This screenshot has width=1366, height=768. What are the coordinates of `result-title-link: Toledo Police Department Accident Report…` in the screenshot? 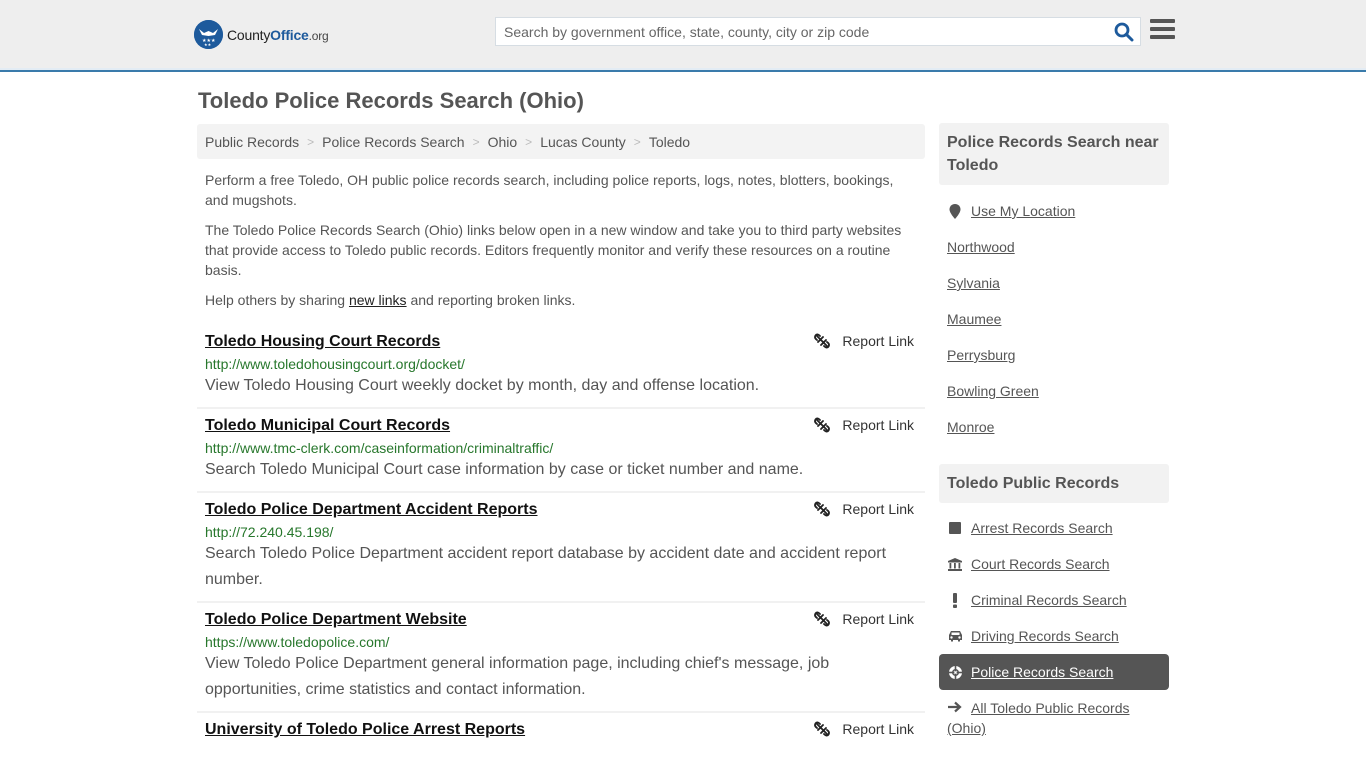 It's located at (371, 510).